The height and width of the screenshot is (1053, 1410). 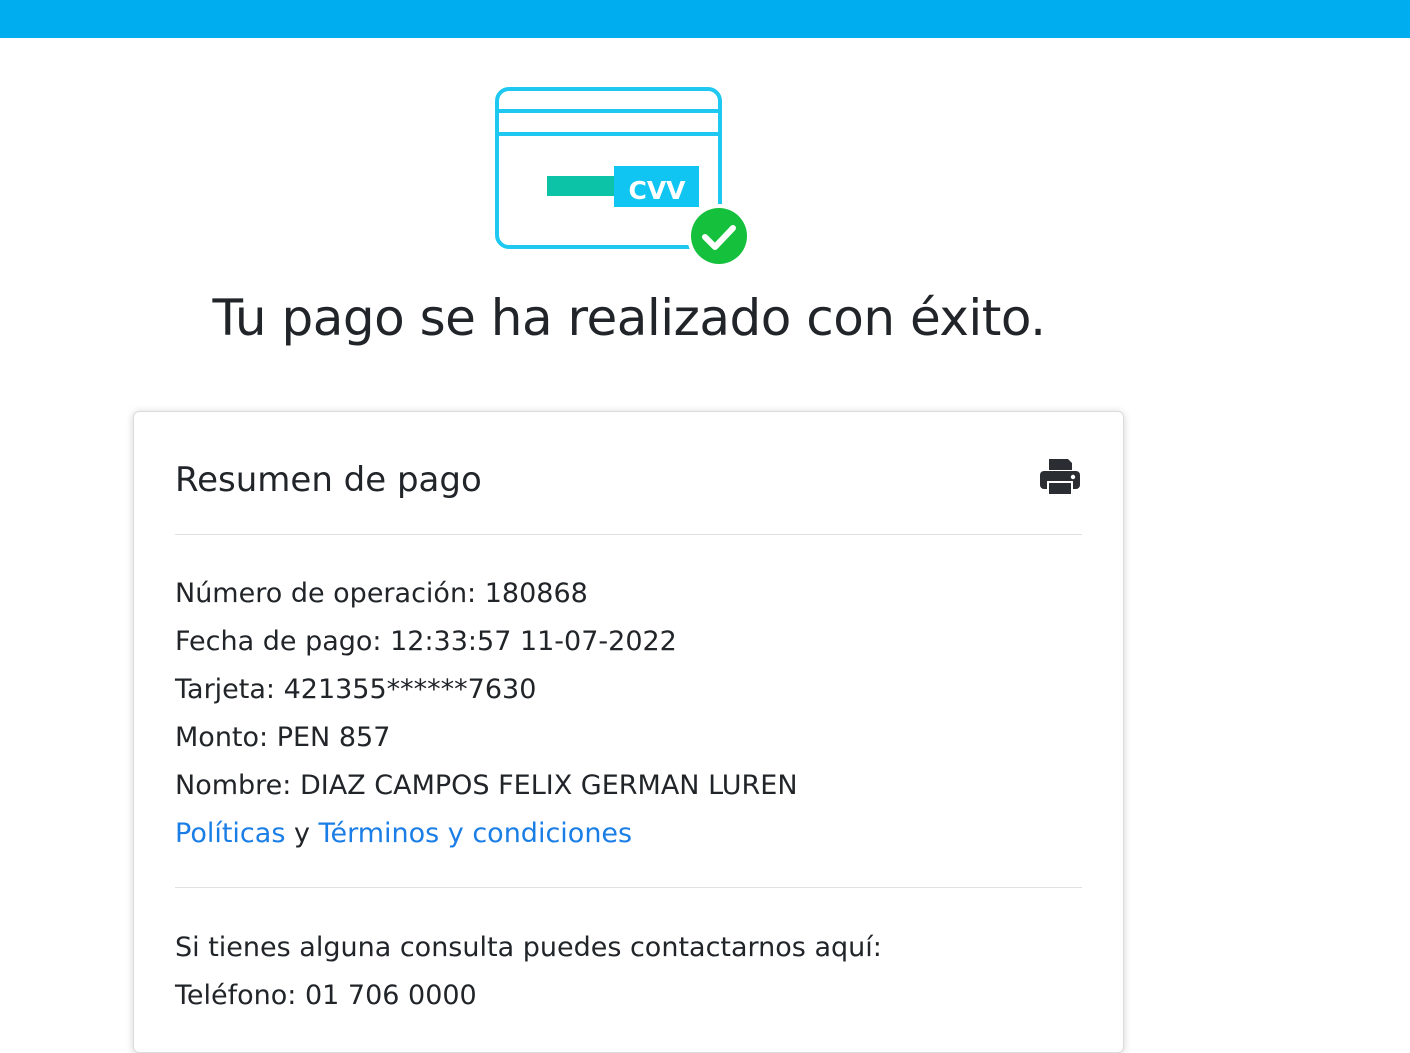 I want to click on card-number: Tarjeta: 421355******7630, so click(x=356, y=689).